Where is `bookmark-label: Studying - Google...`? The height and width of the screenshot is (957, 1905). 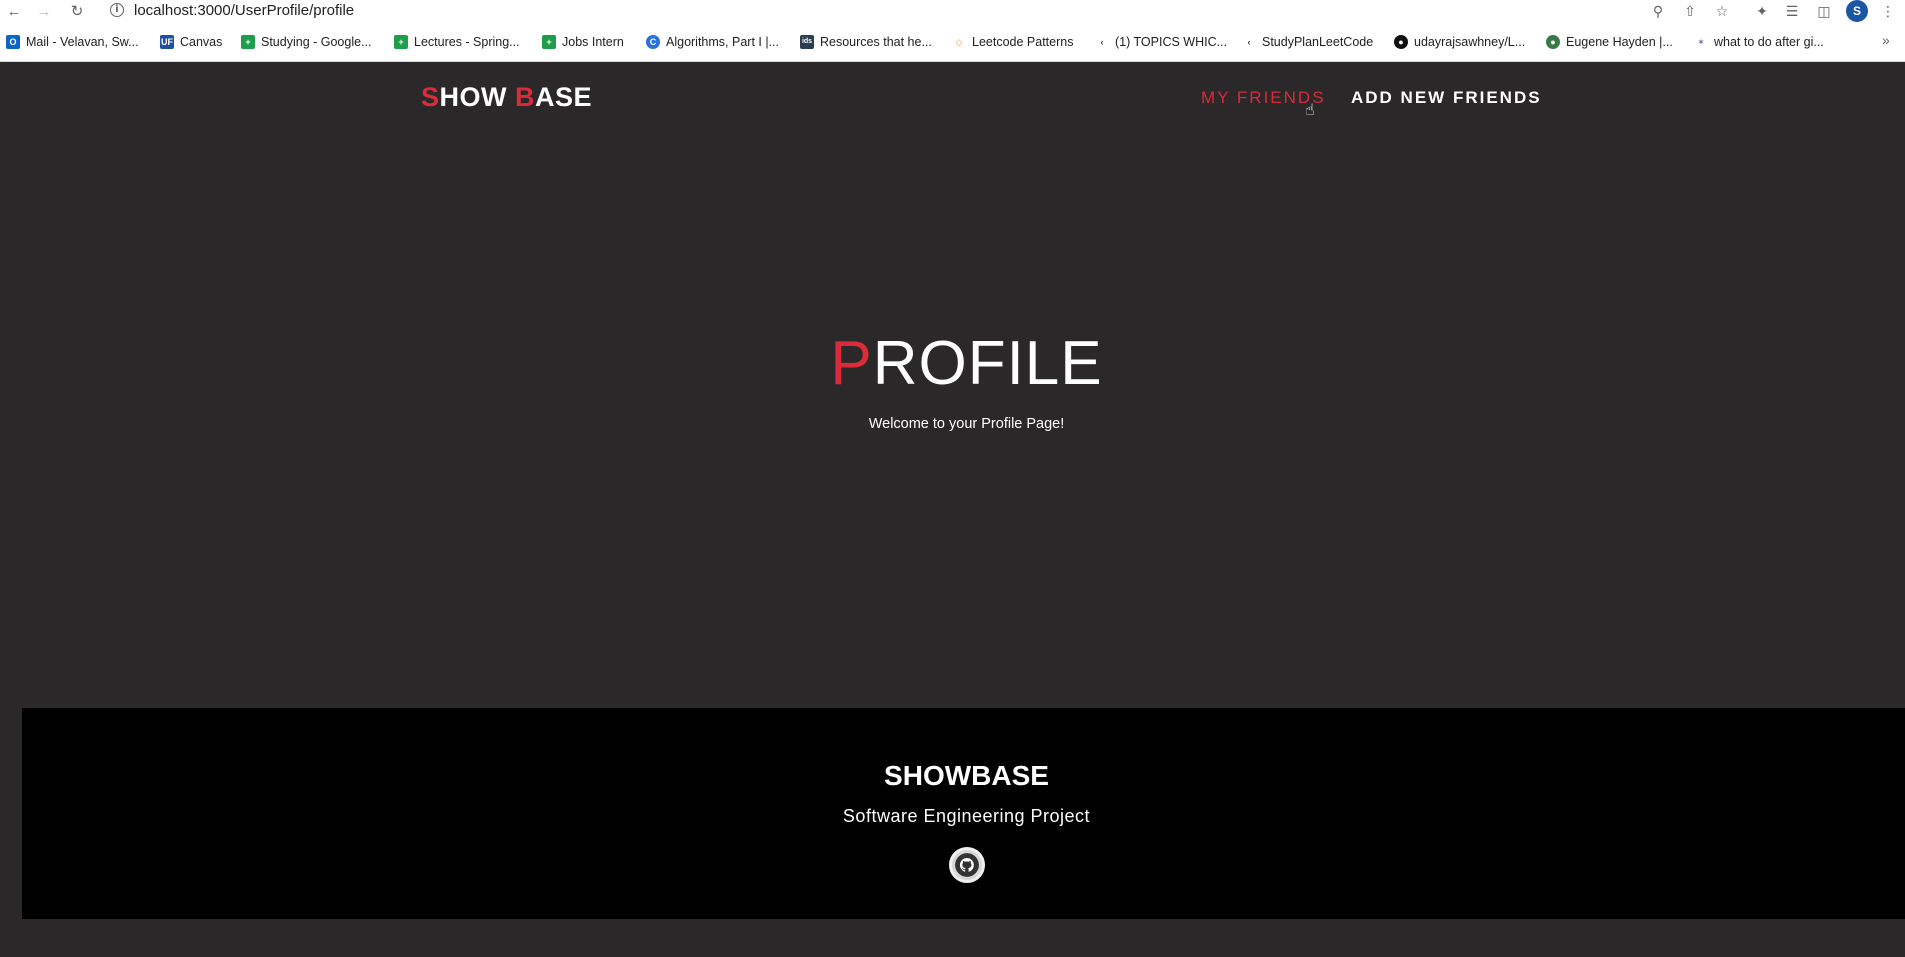
bookmark-label: Studying - Google... is located at coordinates (316, 42).